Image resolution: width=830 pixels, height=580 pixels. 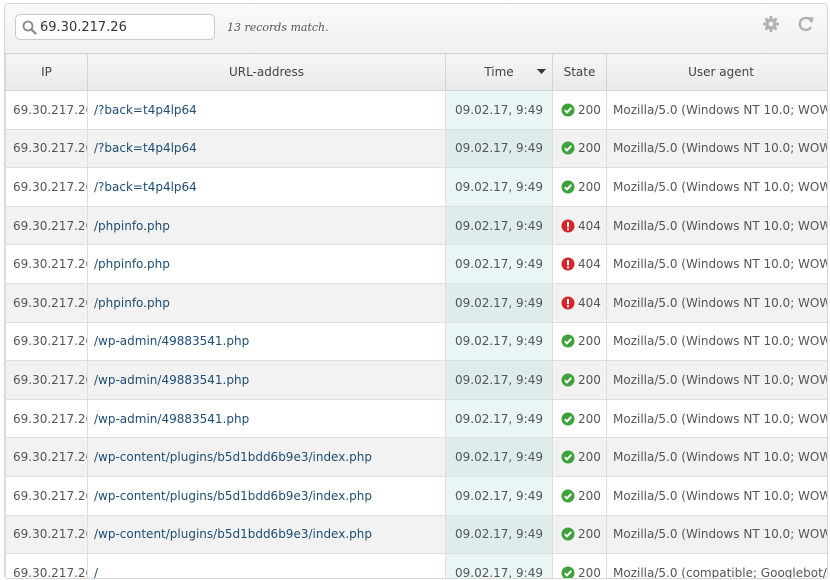 I want to click on search-icon, so click(x=29, y=27).